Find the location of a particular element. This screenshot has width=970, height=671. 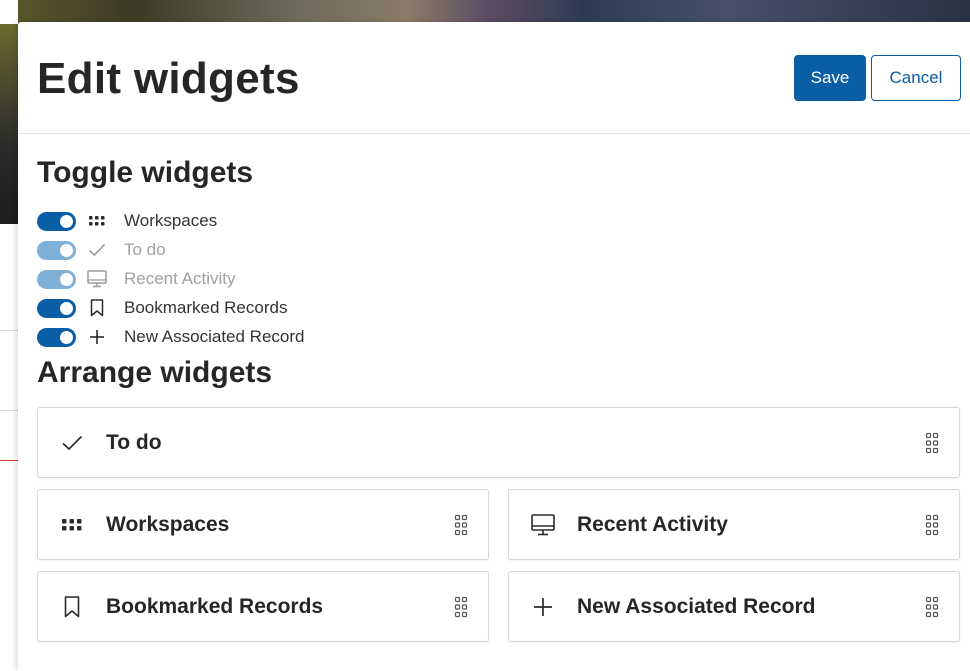

toggle-label-recent-activity: Recent Activity is located at coordinates (180, 278).